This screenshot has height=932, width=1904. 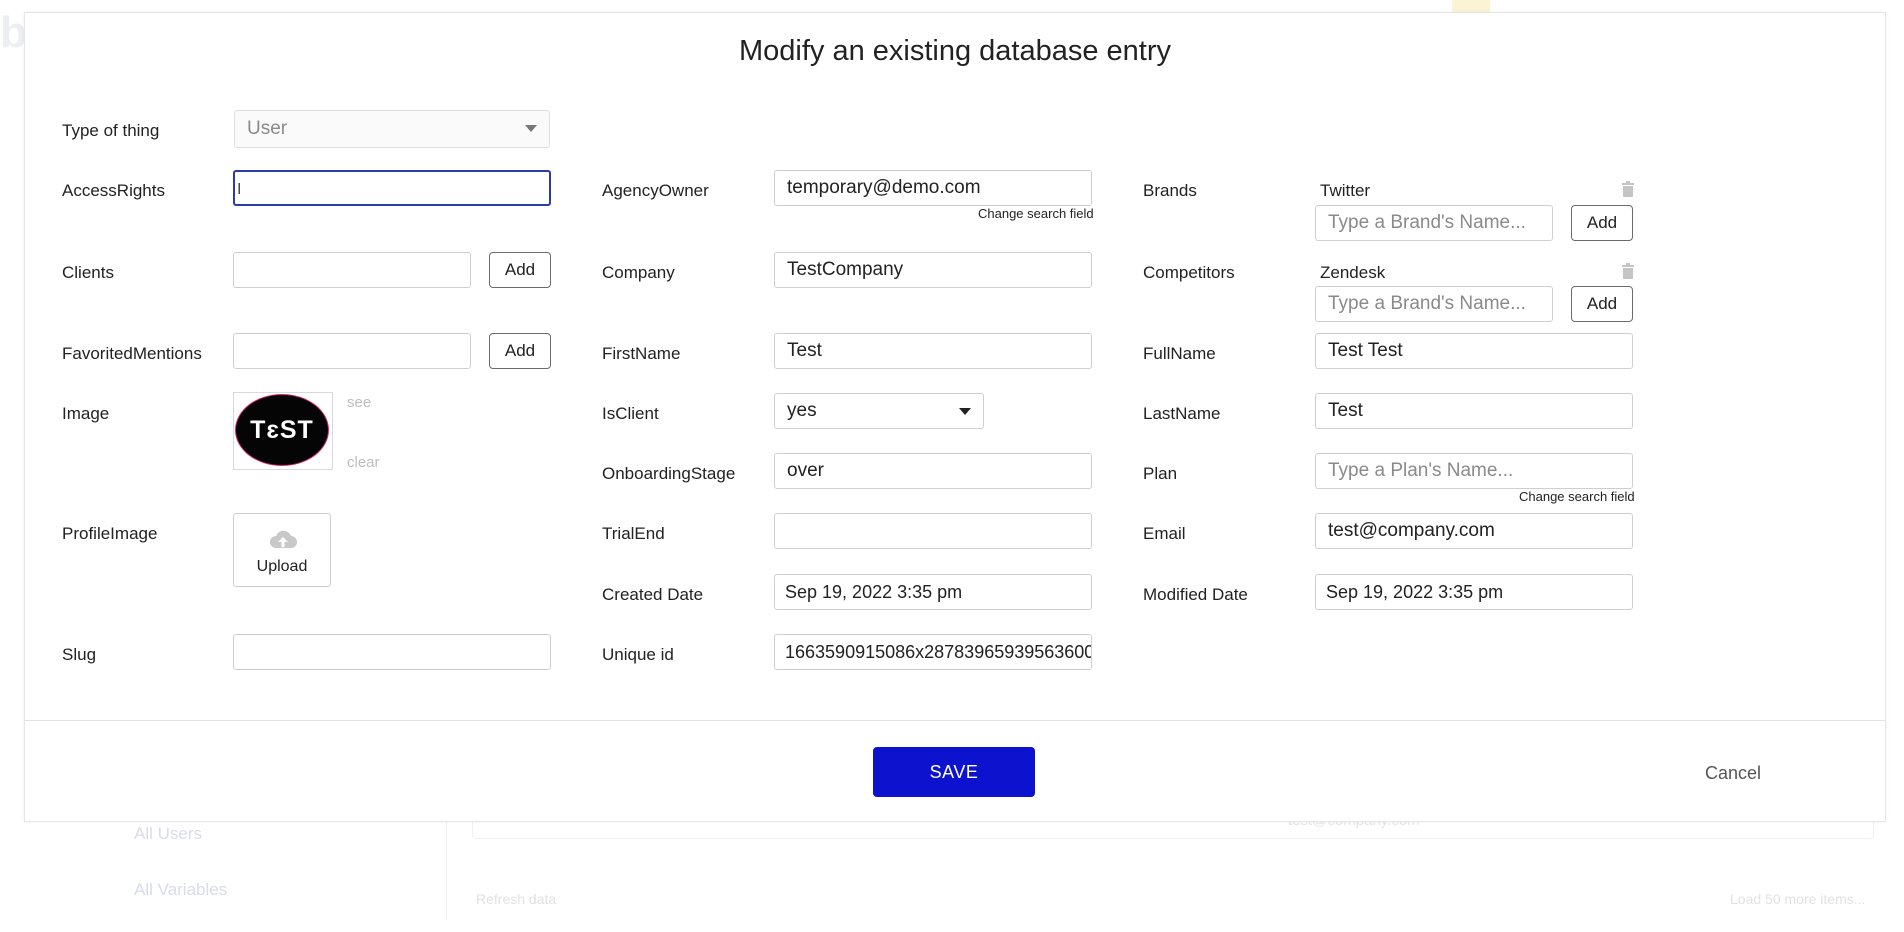 I want to click on chevron-down-icon, so click(x=531, y=128).